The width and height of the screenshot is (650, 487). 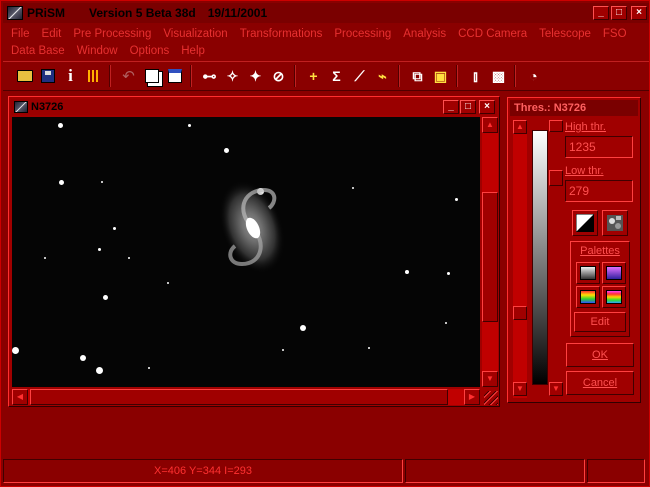 I want to click on menu-processing: Processing, so click(x=362, y=34).